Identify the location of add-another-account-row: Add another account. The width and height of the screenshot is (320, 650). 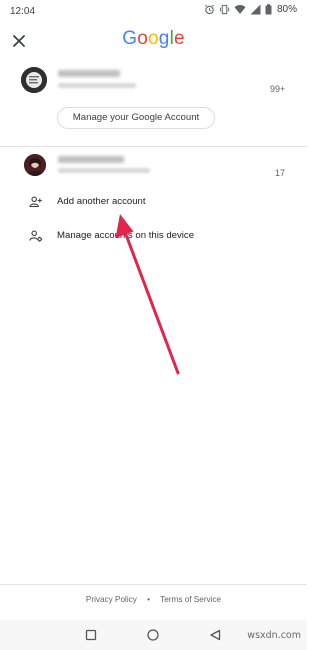
(153, 203).